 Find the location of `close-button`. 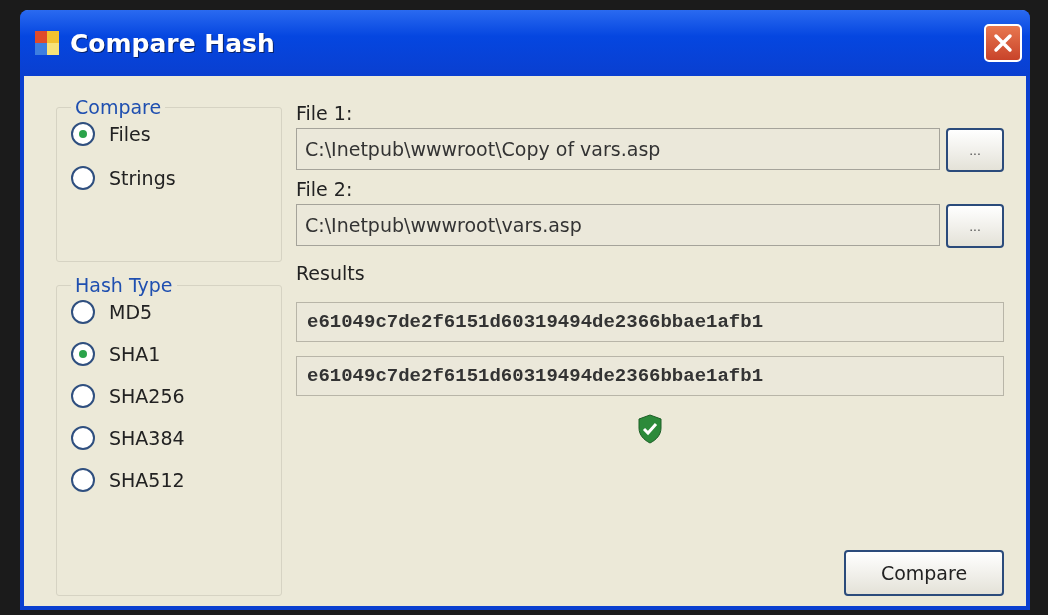

close-button is located at coordinates (1003, 43).